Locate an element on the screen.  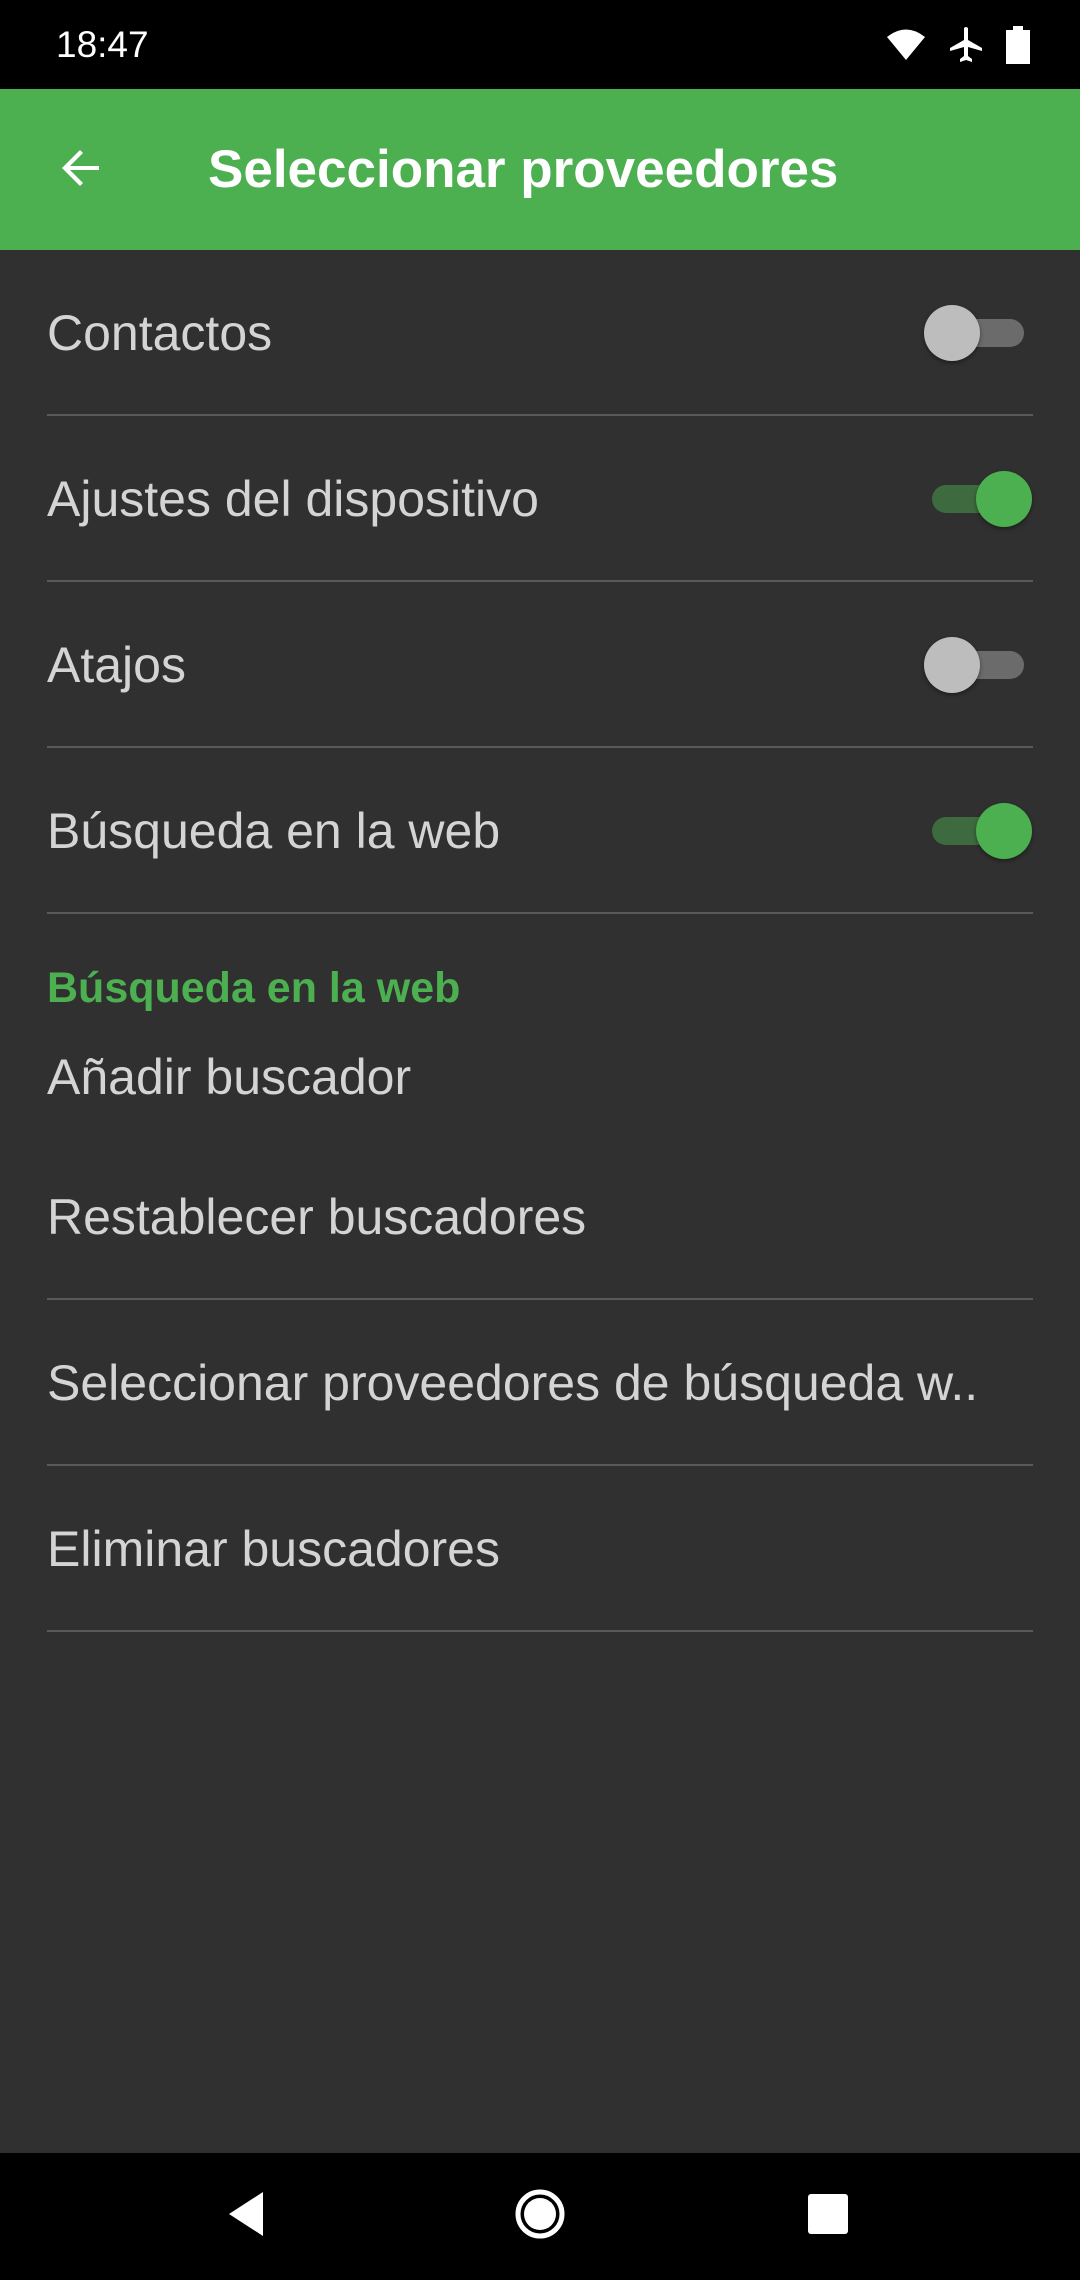
page-title: Seleccionar proveedores is located at coordinates (523, 169).